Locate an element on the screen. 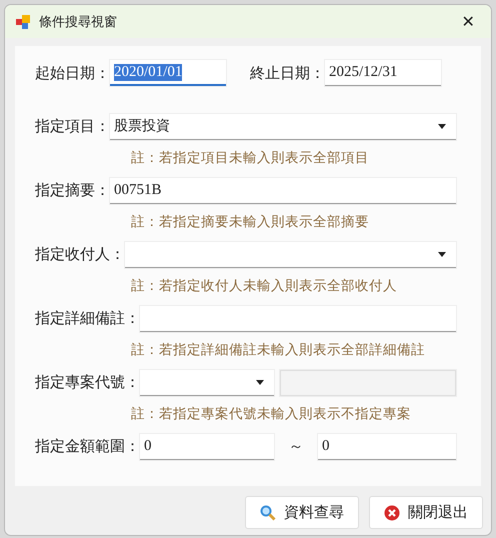  hint-note: 註：若指定詳細備註未輸入則表示全部詳細備註 is located at coordinates (278, 350).